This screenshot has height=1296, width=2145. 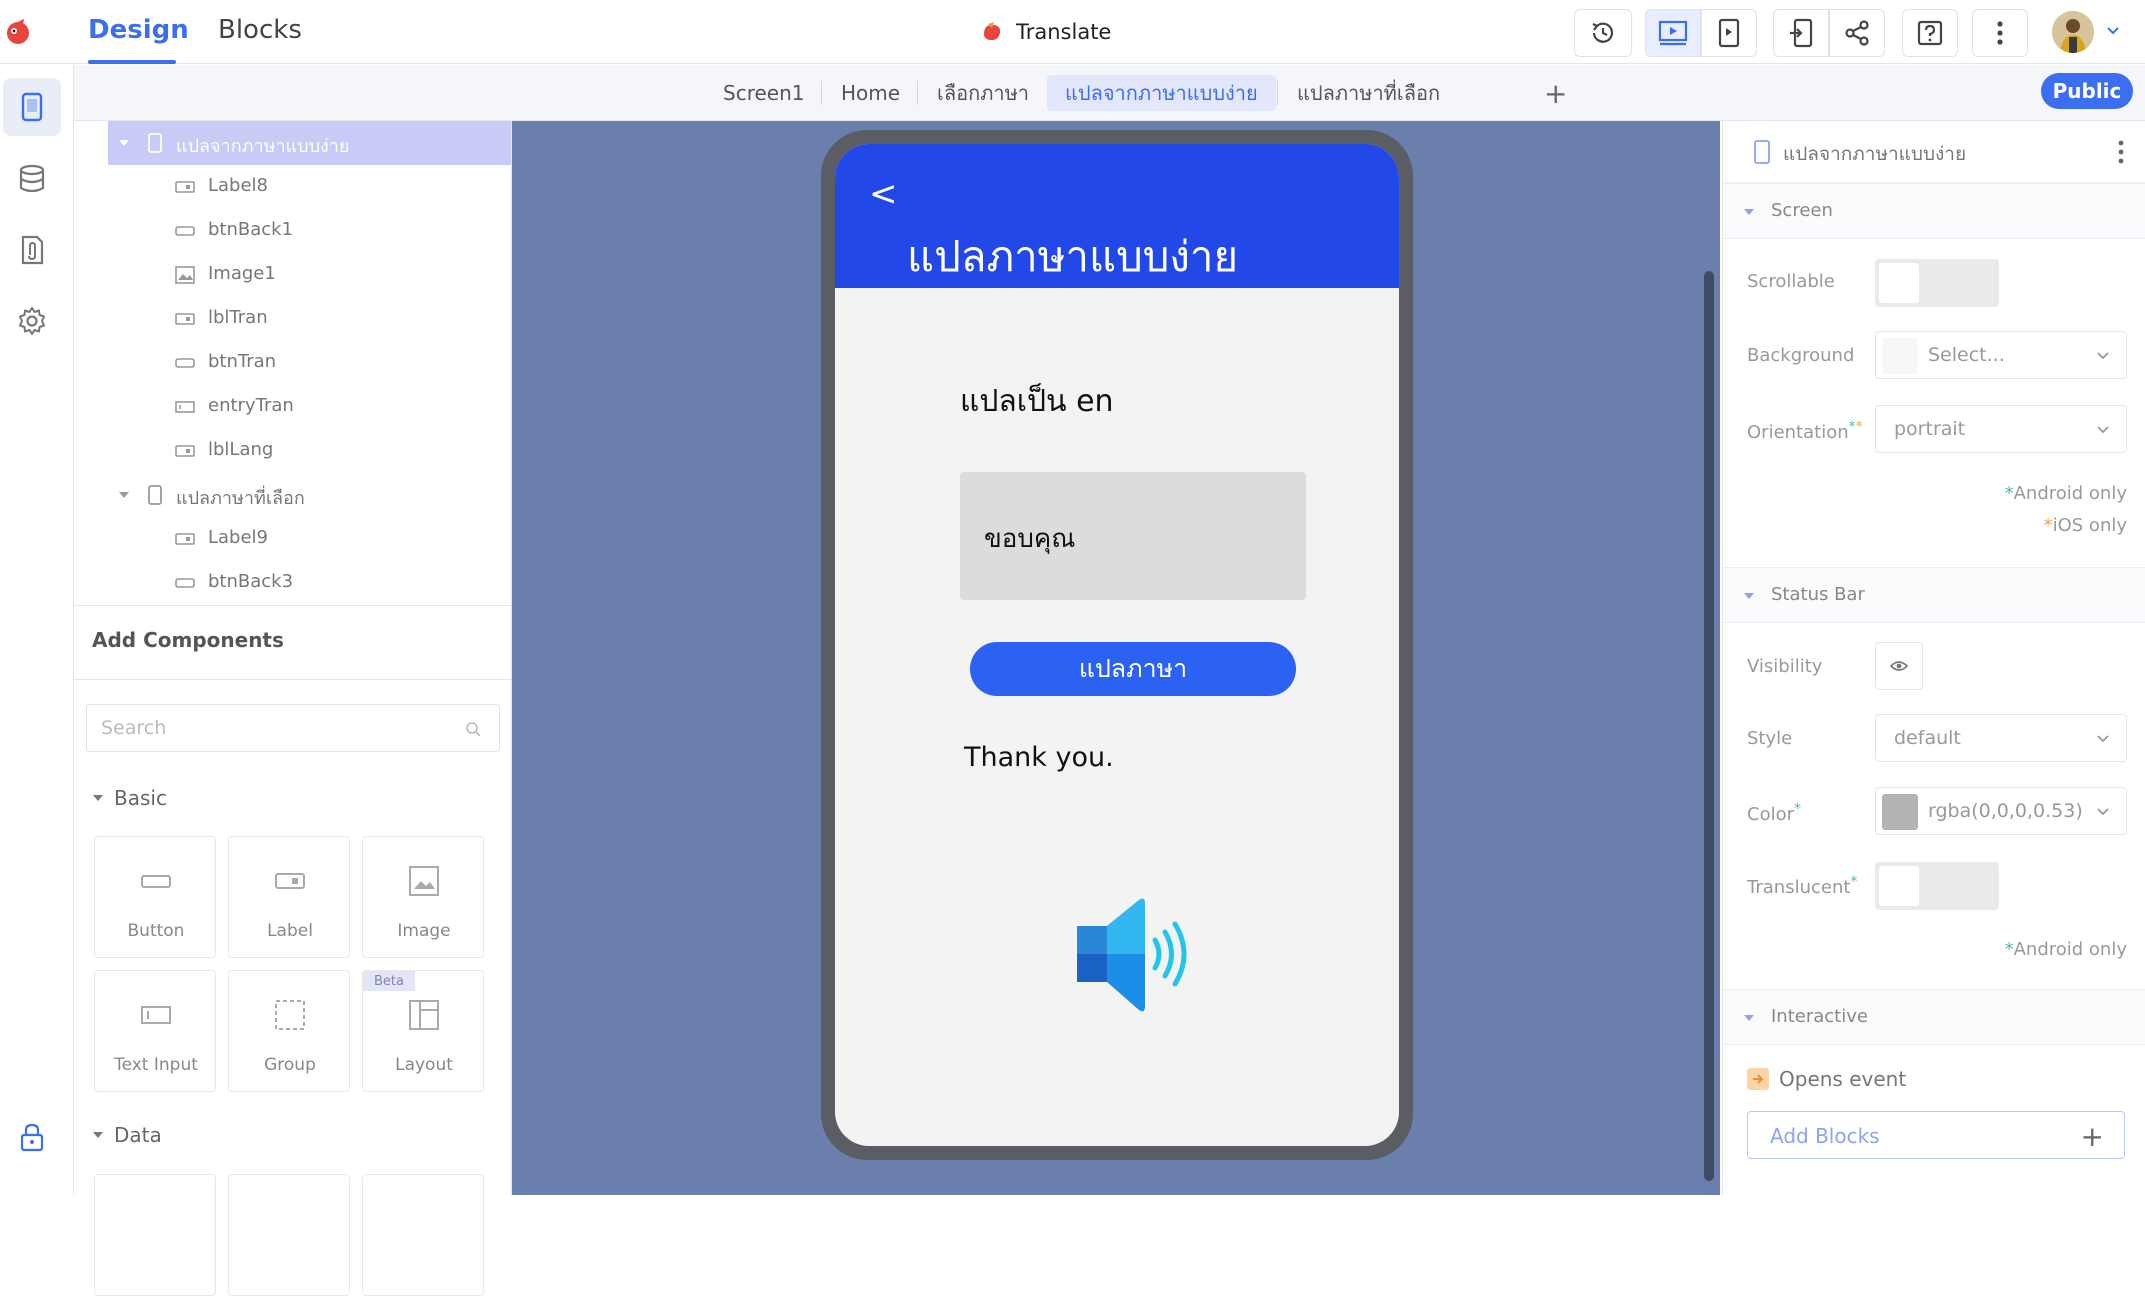 I want to click on component-image: Image, so click(x=423, y=897).